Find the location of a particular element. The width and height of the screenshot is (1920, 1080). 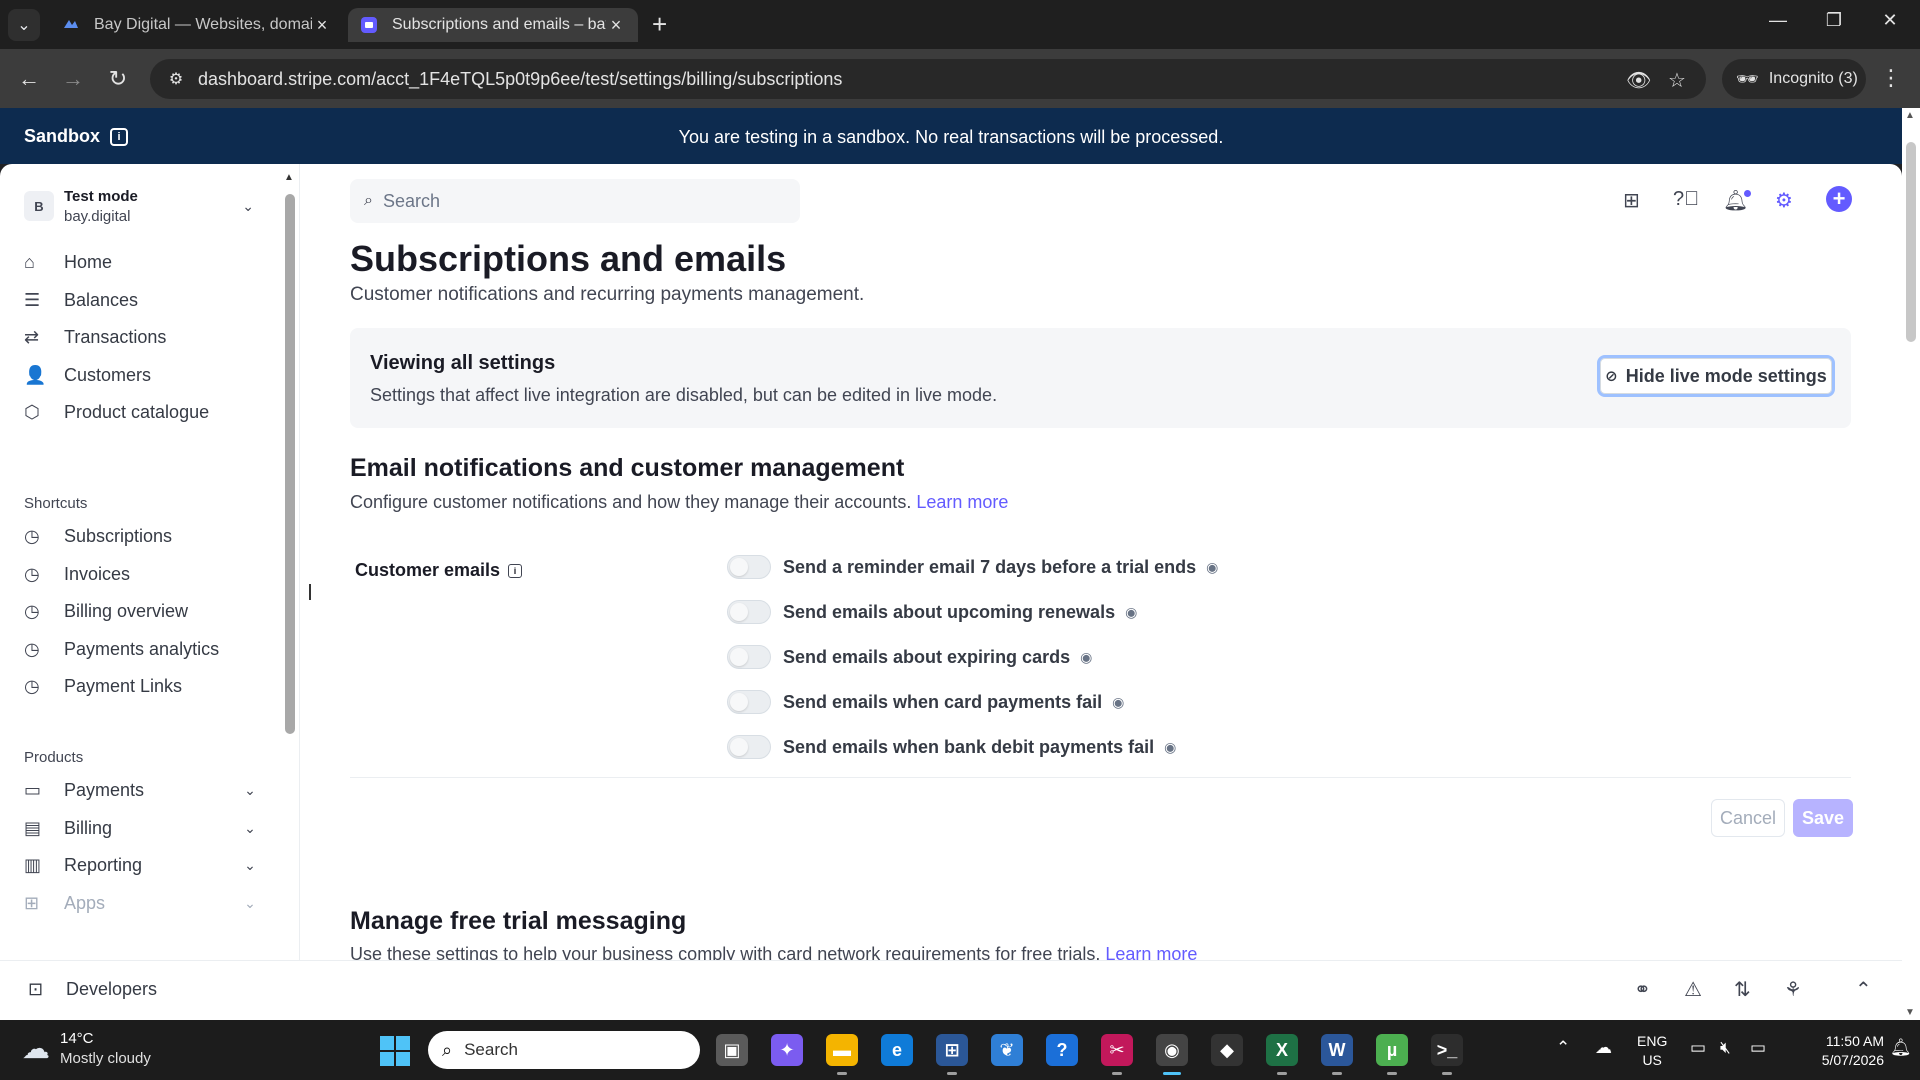

sidebar-item-payments: ▭ Payments ⌄ is located at coordinates (142, 791).